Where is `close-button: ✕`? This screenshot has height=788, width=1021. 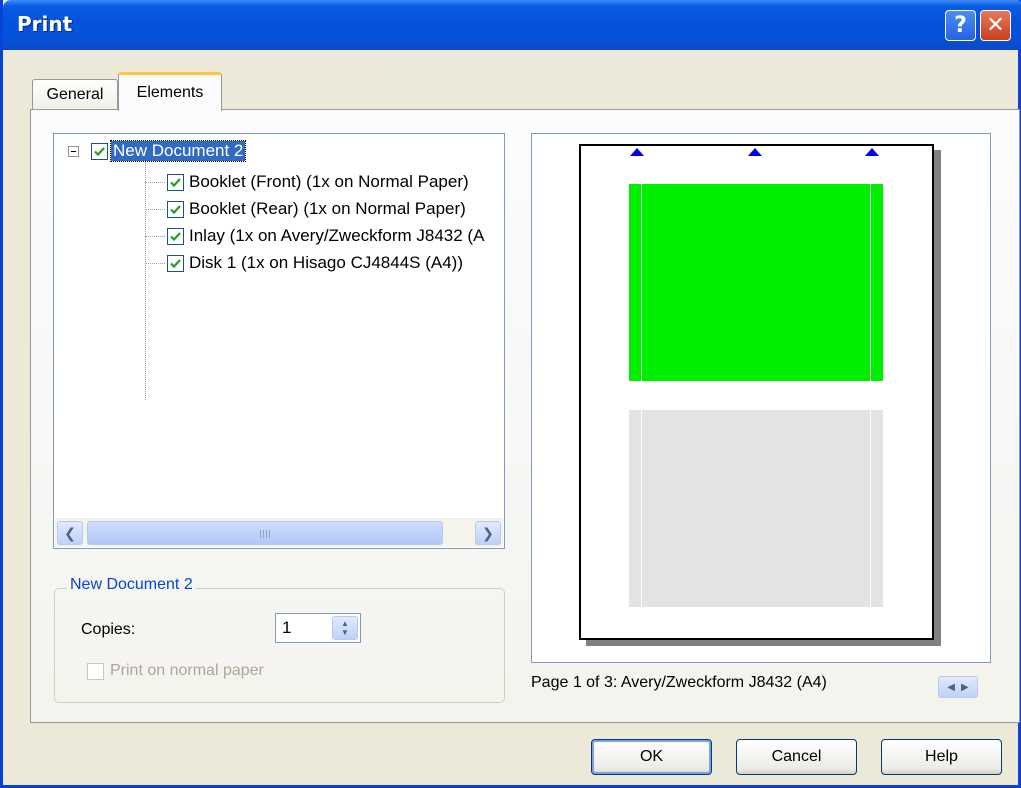 close-button: ✕ is located at coordinates (995, 25).